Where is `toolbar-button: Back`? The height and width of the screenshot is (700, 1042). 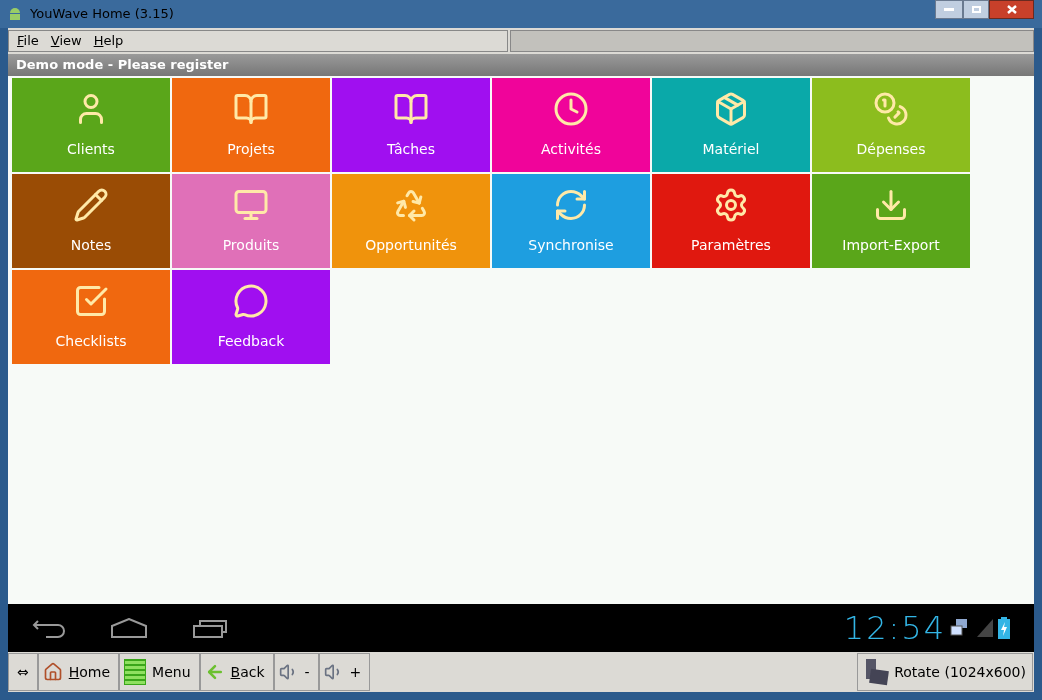
toolbar-button: Back is located at coordinates (236, 672).